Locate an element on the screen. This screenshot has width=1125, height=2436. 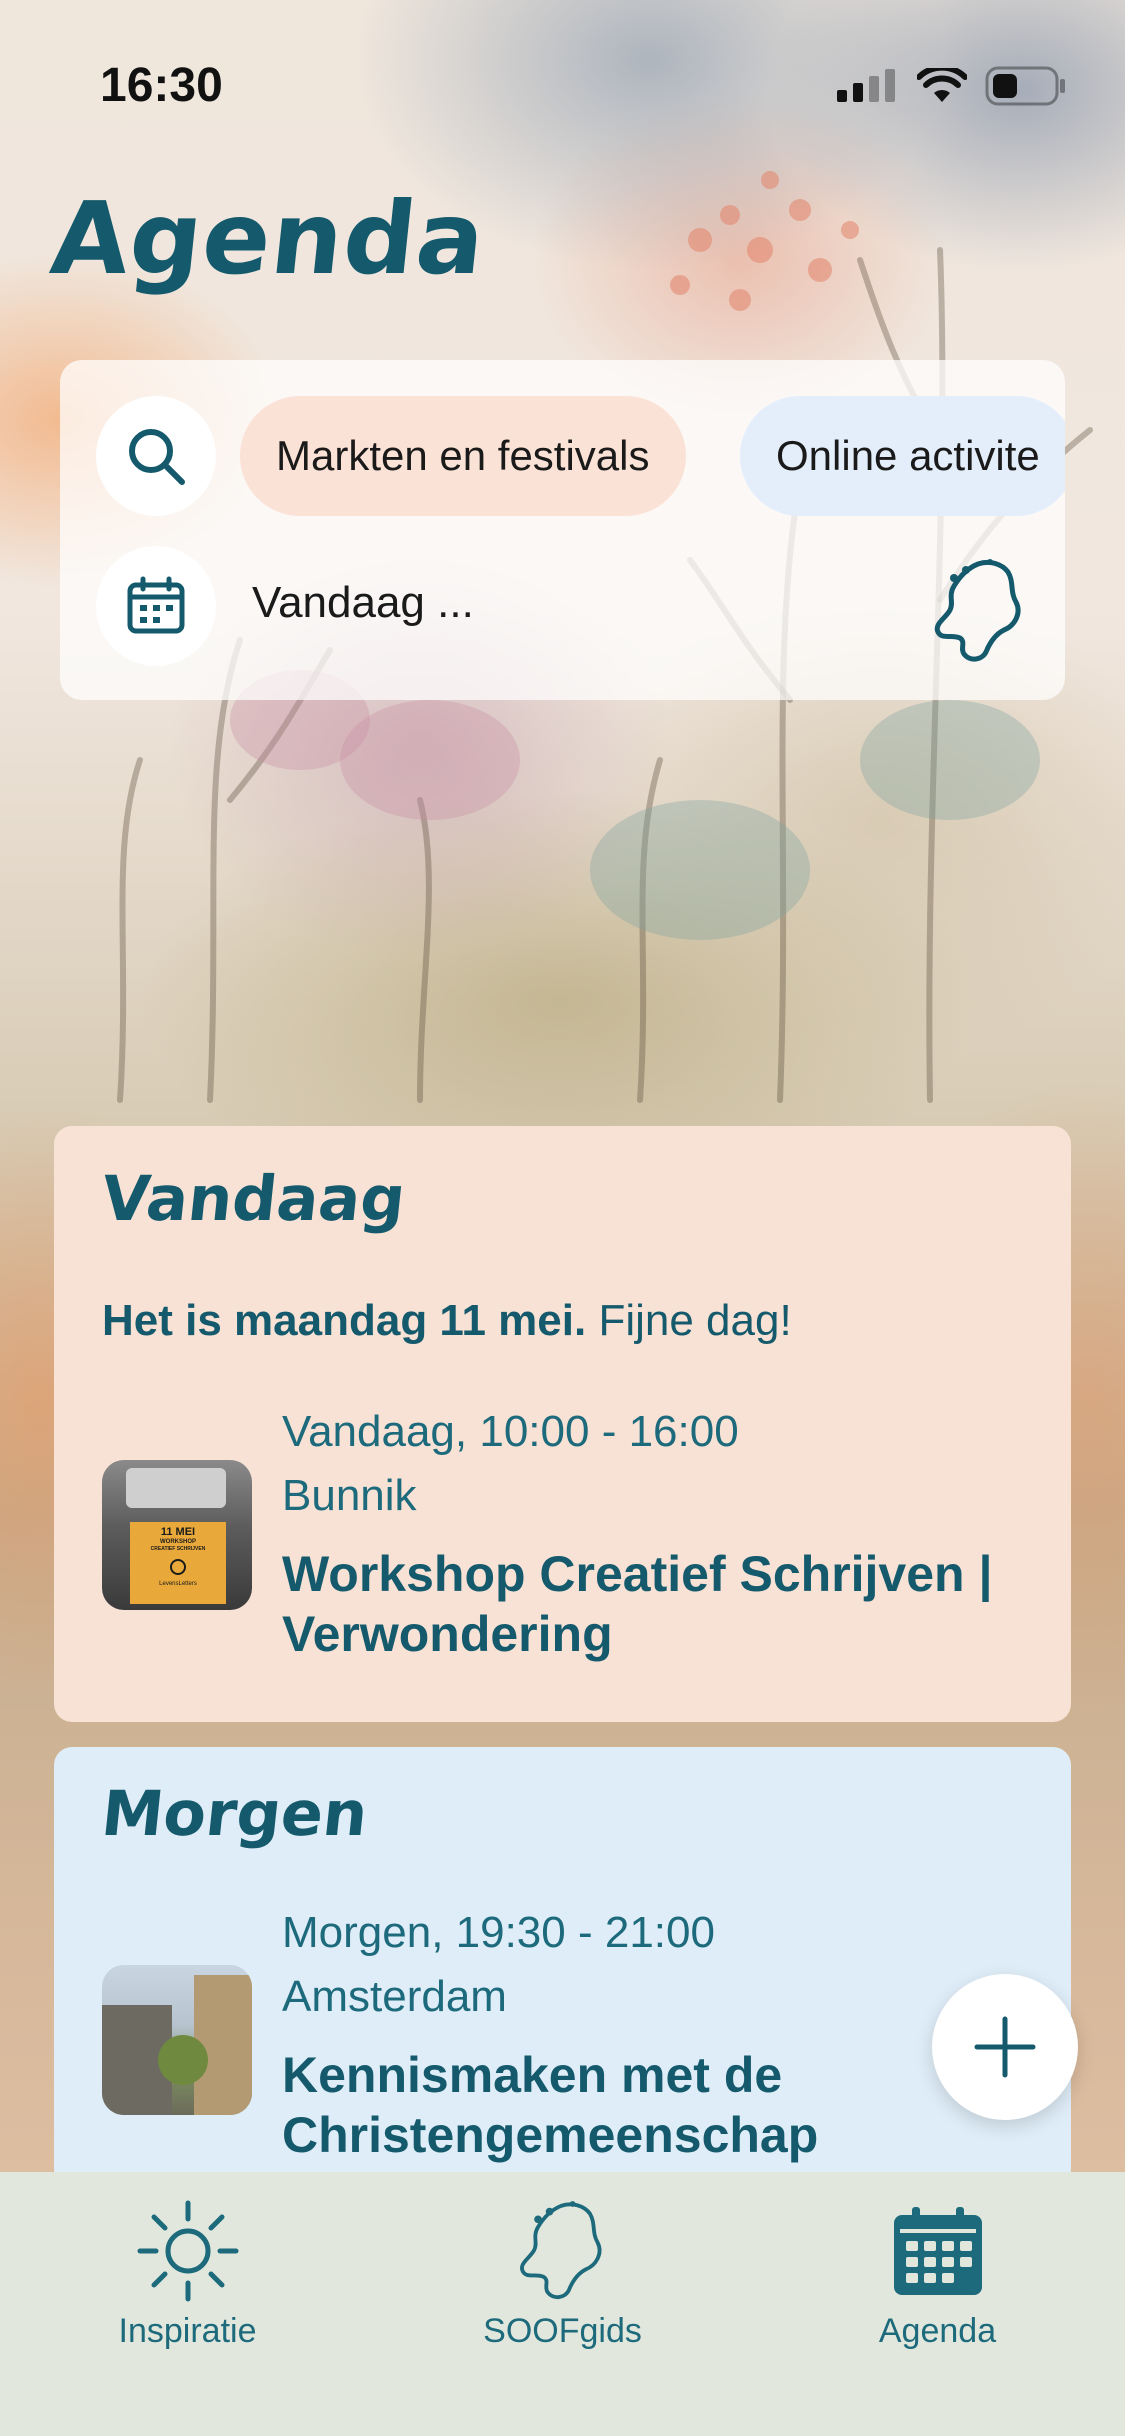
status-icons is located at coordinates (951, 86).